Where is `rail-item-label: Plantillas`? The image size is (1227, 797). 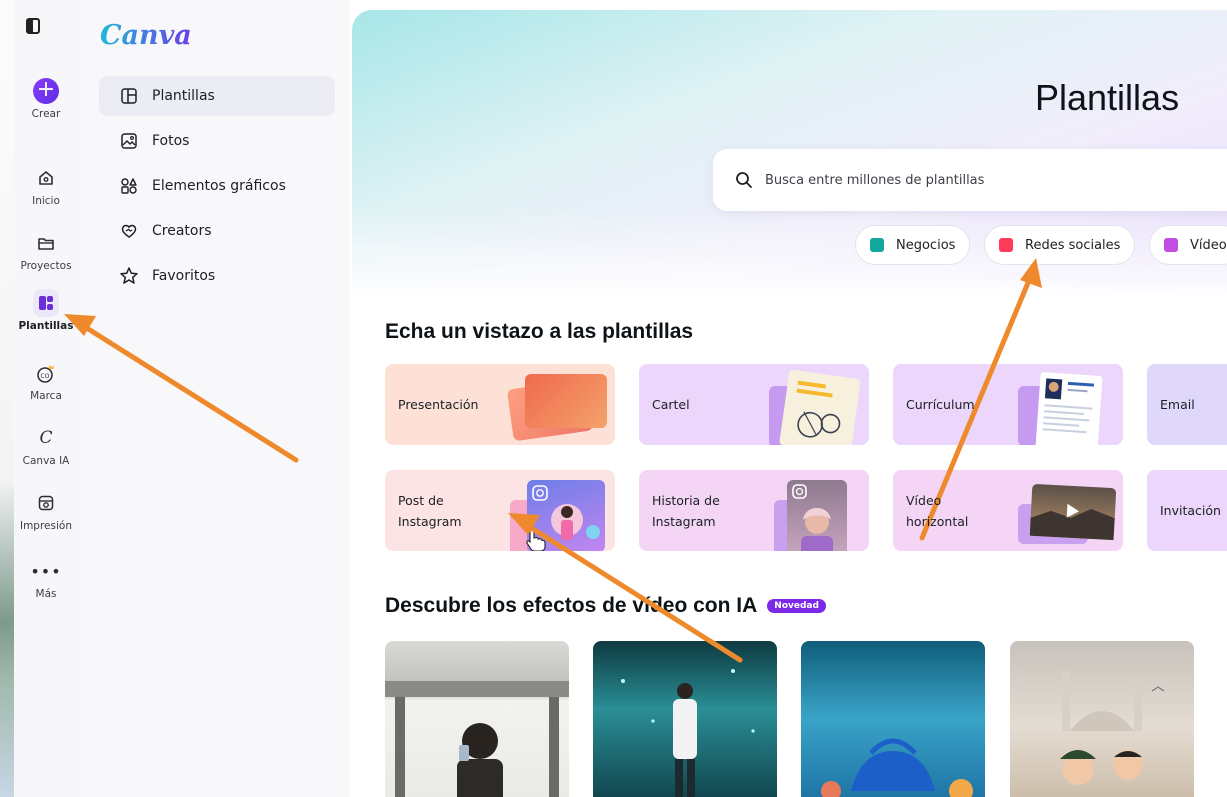 rail-item-label: Plantillas is located at coordinates (46, 326).